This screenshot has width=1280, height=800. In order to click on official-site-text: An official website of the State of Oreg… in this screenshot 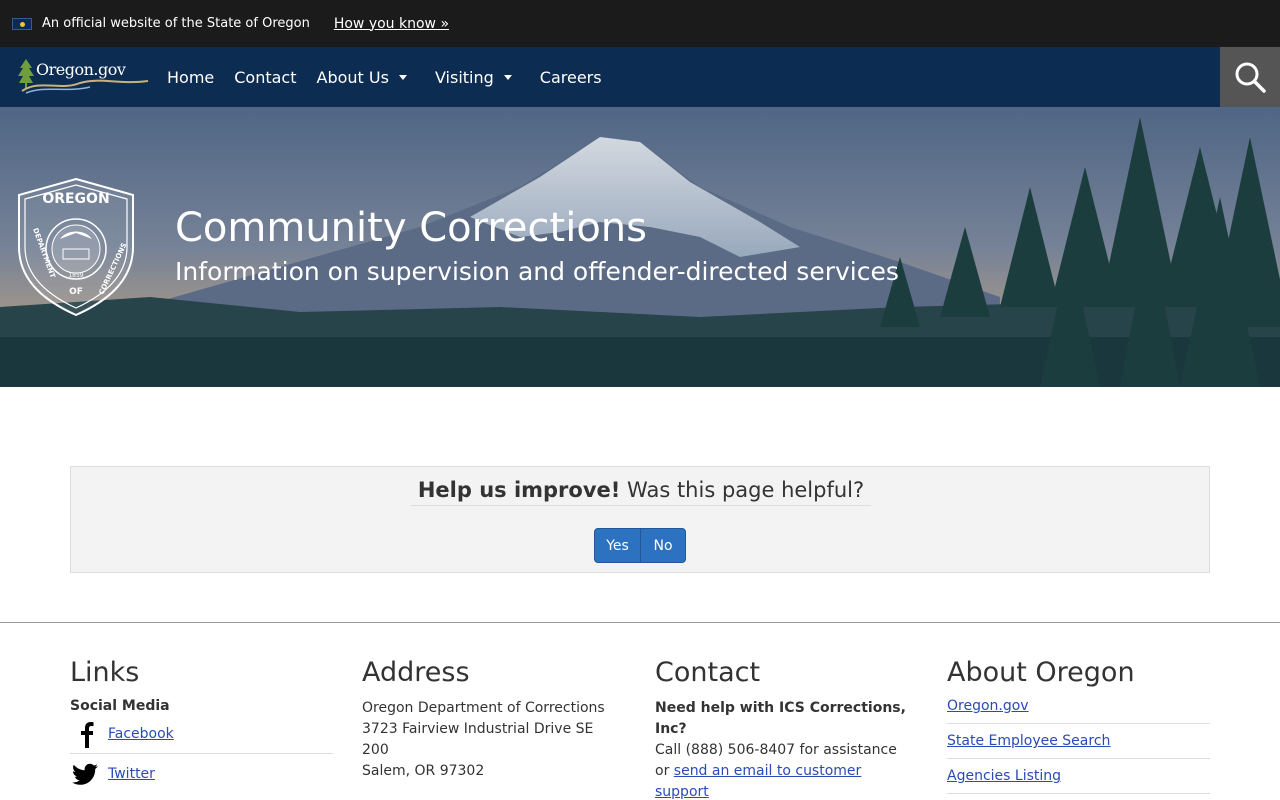, I will do `click(176, 23)`.